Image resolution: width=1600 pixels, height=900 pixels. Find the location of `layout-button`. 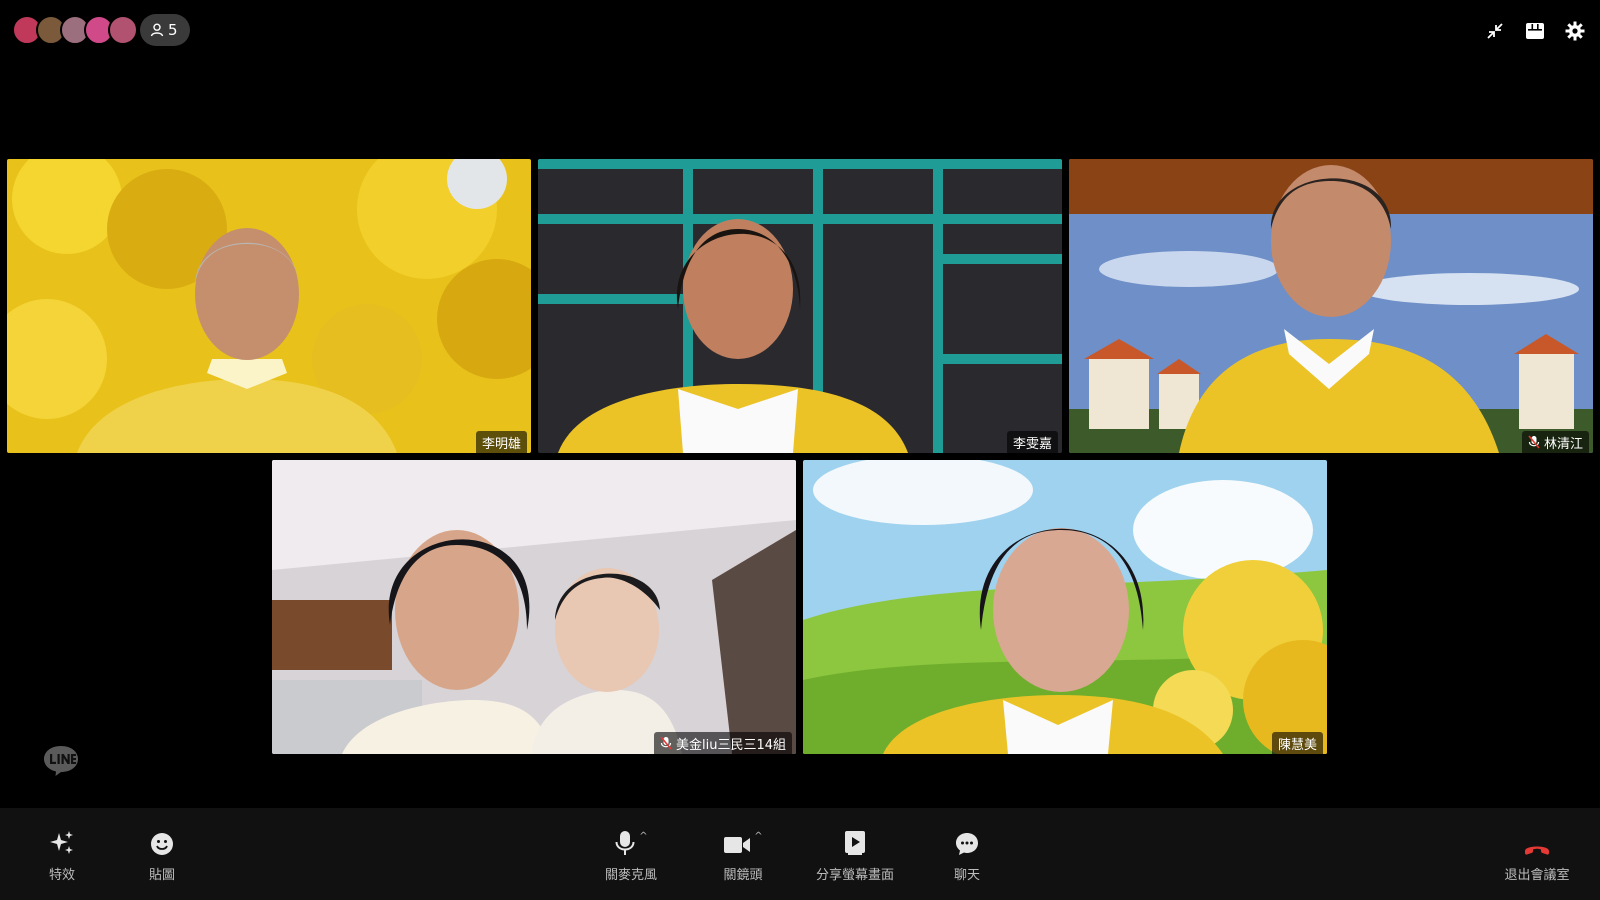

layout-button is located at coordinates (1535, 31).